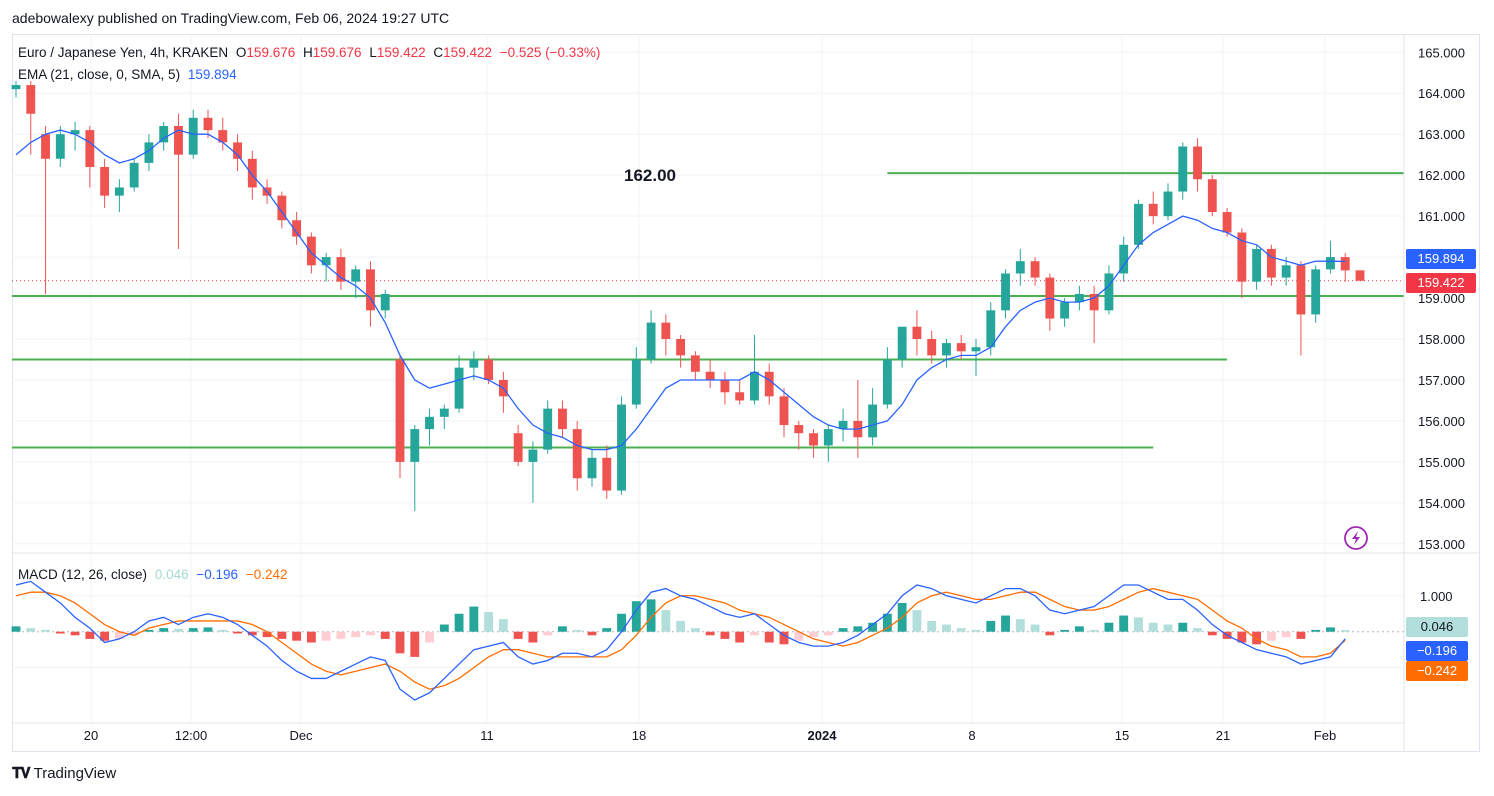 Image resolution: width=1494 pixels, height=796 pixels. What do you see at coordinates (75, 773) in the screenshot?
I see `brand-name: TradingView` at bounding box center [75, 773].